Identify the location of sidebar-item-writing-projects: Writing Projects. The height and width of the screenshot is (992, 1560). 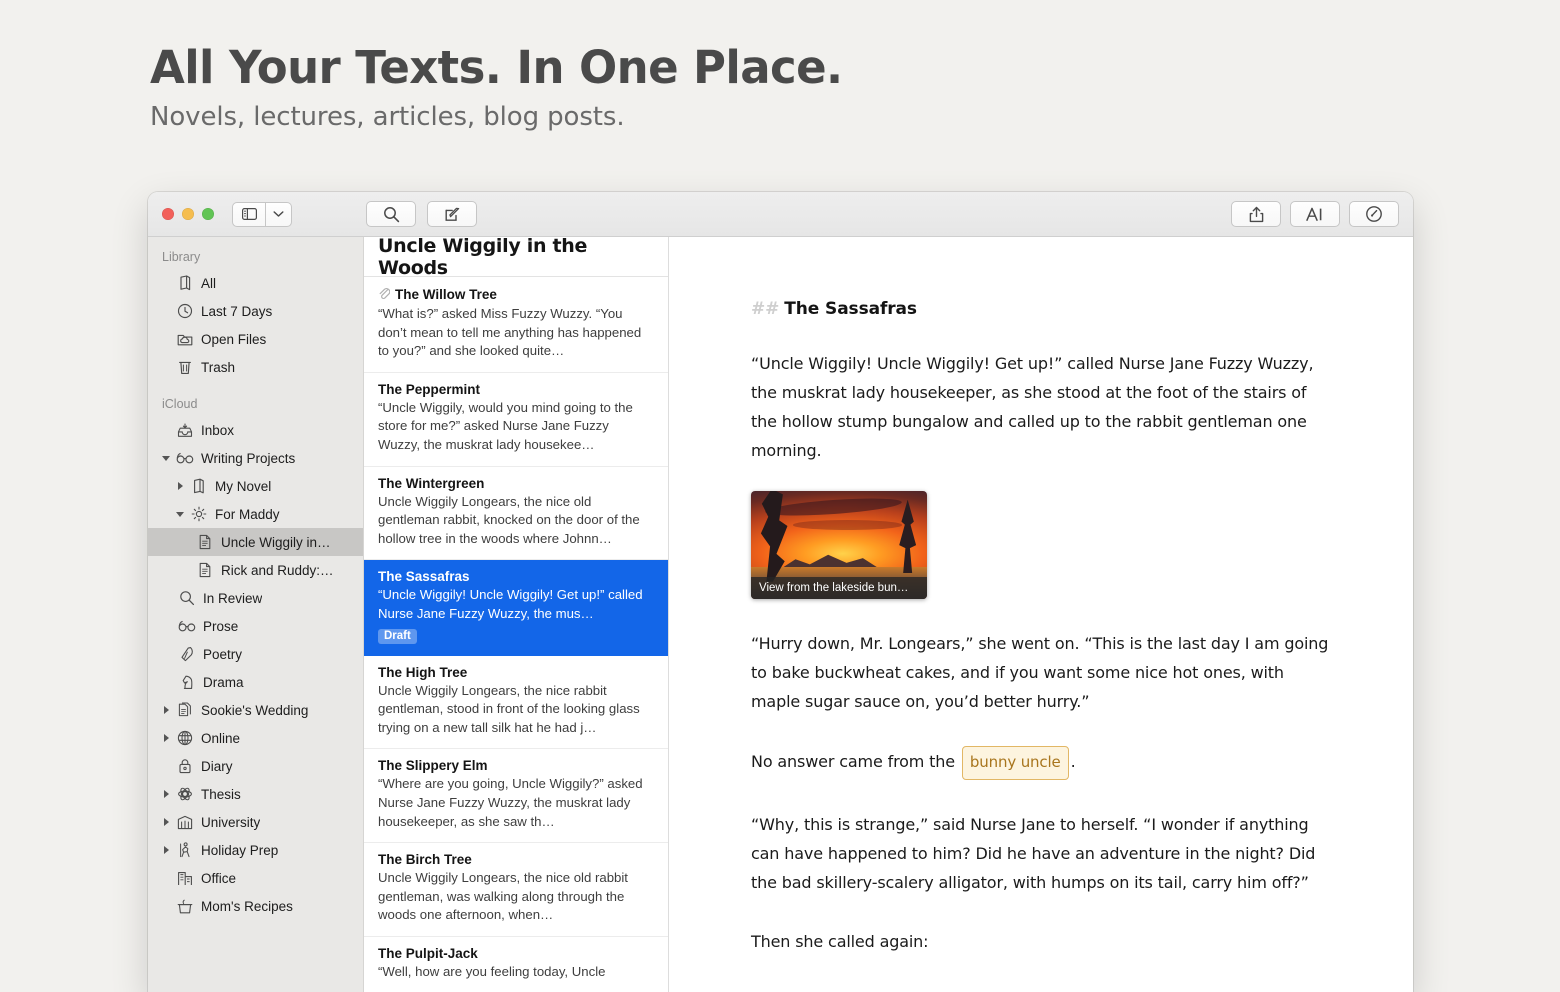
(255, 458).